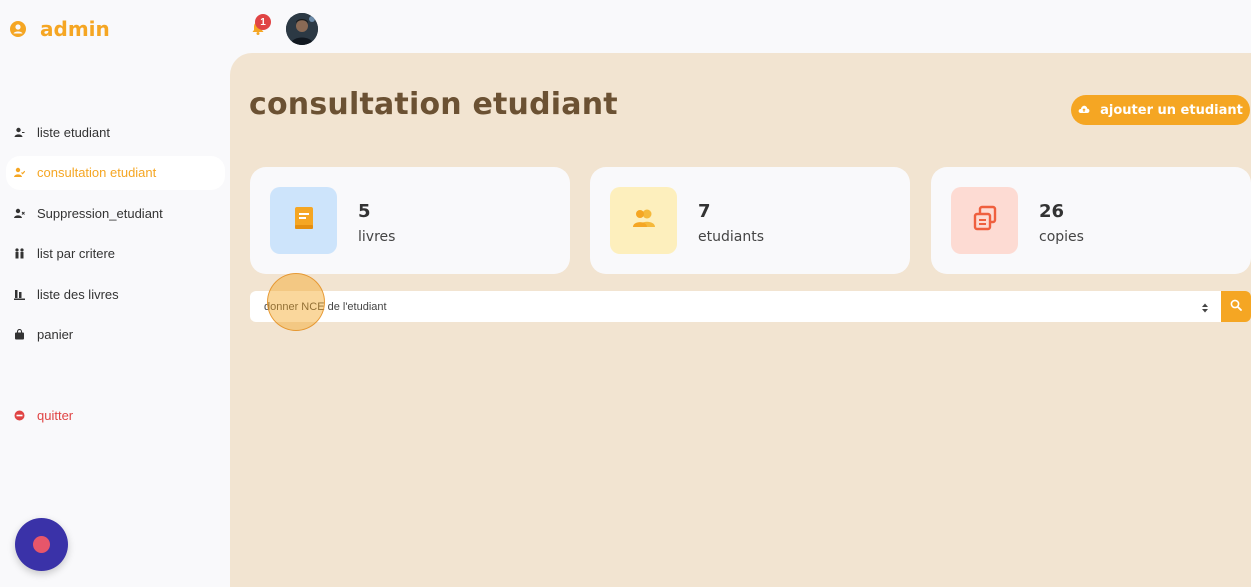 This screenshot has width=1251, height=587. What do you see at coordinates (740, 26) in the screenshot?
I see `topbar: 1` at bounding box center [740, 26].